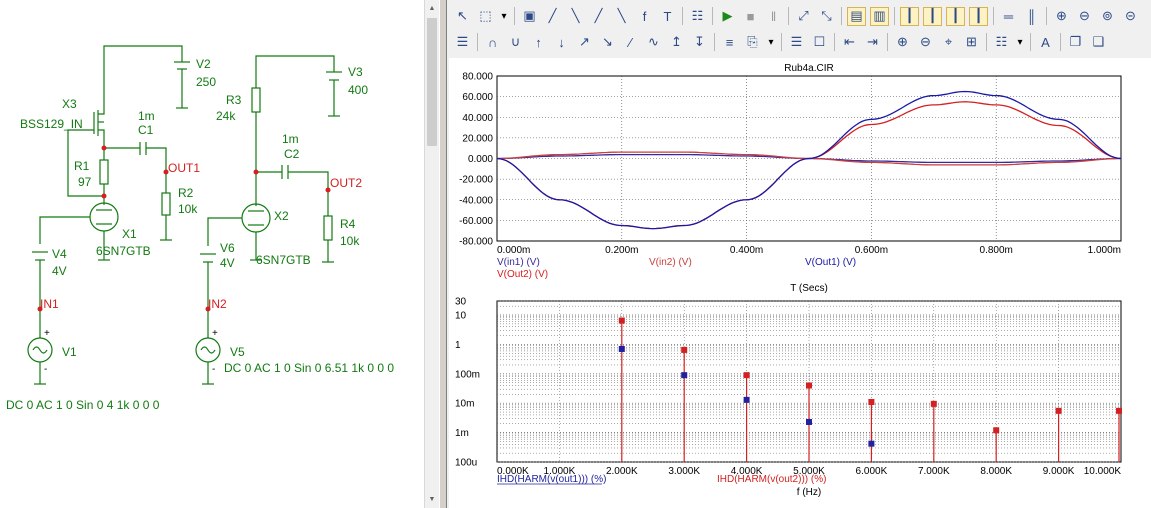  I want to click on slope-icon: ∕, so click(630, 42).